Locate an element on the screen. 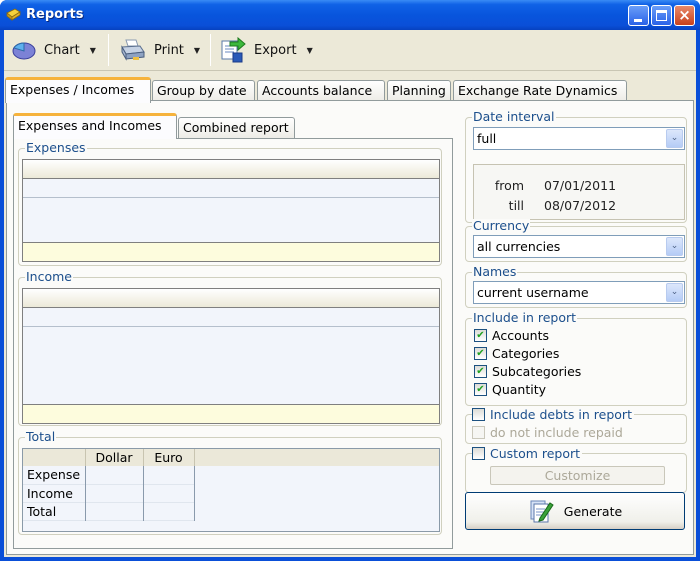 This screenshot has height=561, width=700. from-date: 07/01/2011 is located at coordinates (580, 185).